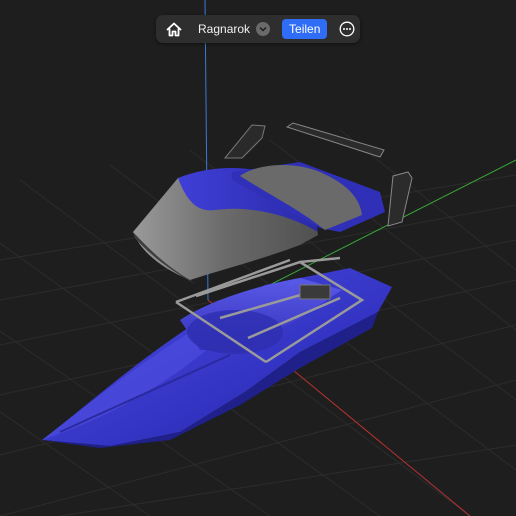 The height and width of the screenshot is (516, 516). I want to click on home-icon, so click(174, 29).